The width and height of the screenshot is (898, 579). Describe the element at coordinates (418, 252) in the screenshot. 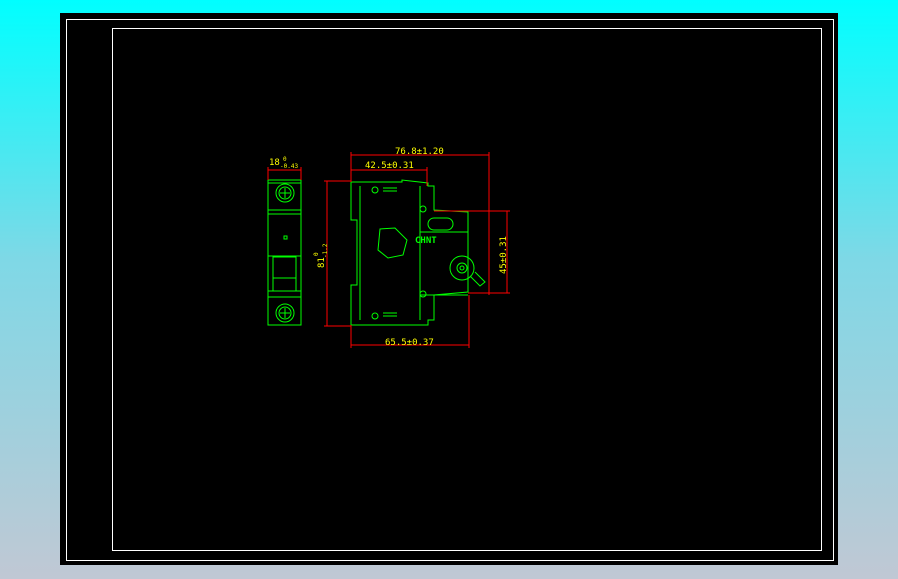

I see `side-view` at that location.